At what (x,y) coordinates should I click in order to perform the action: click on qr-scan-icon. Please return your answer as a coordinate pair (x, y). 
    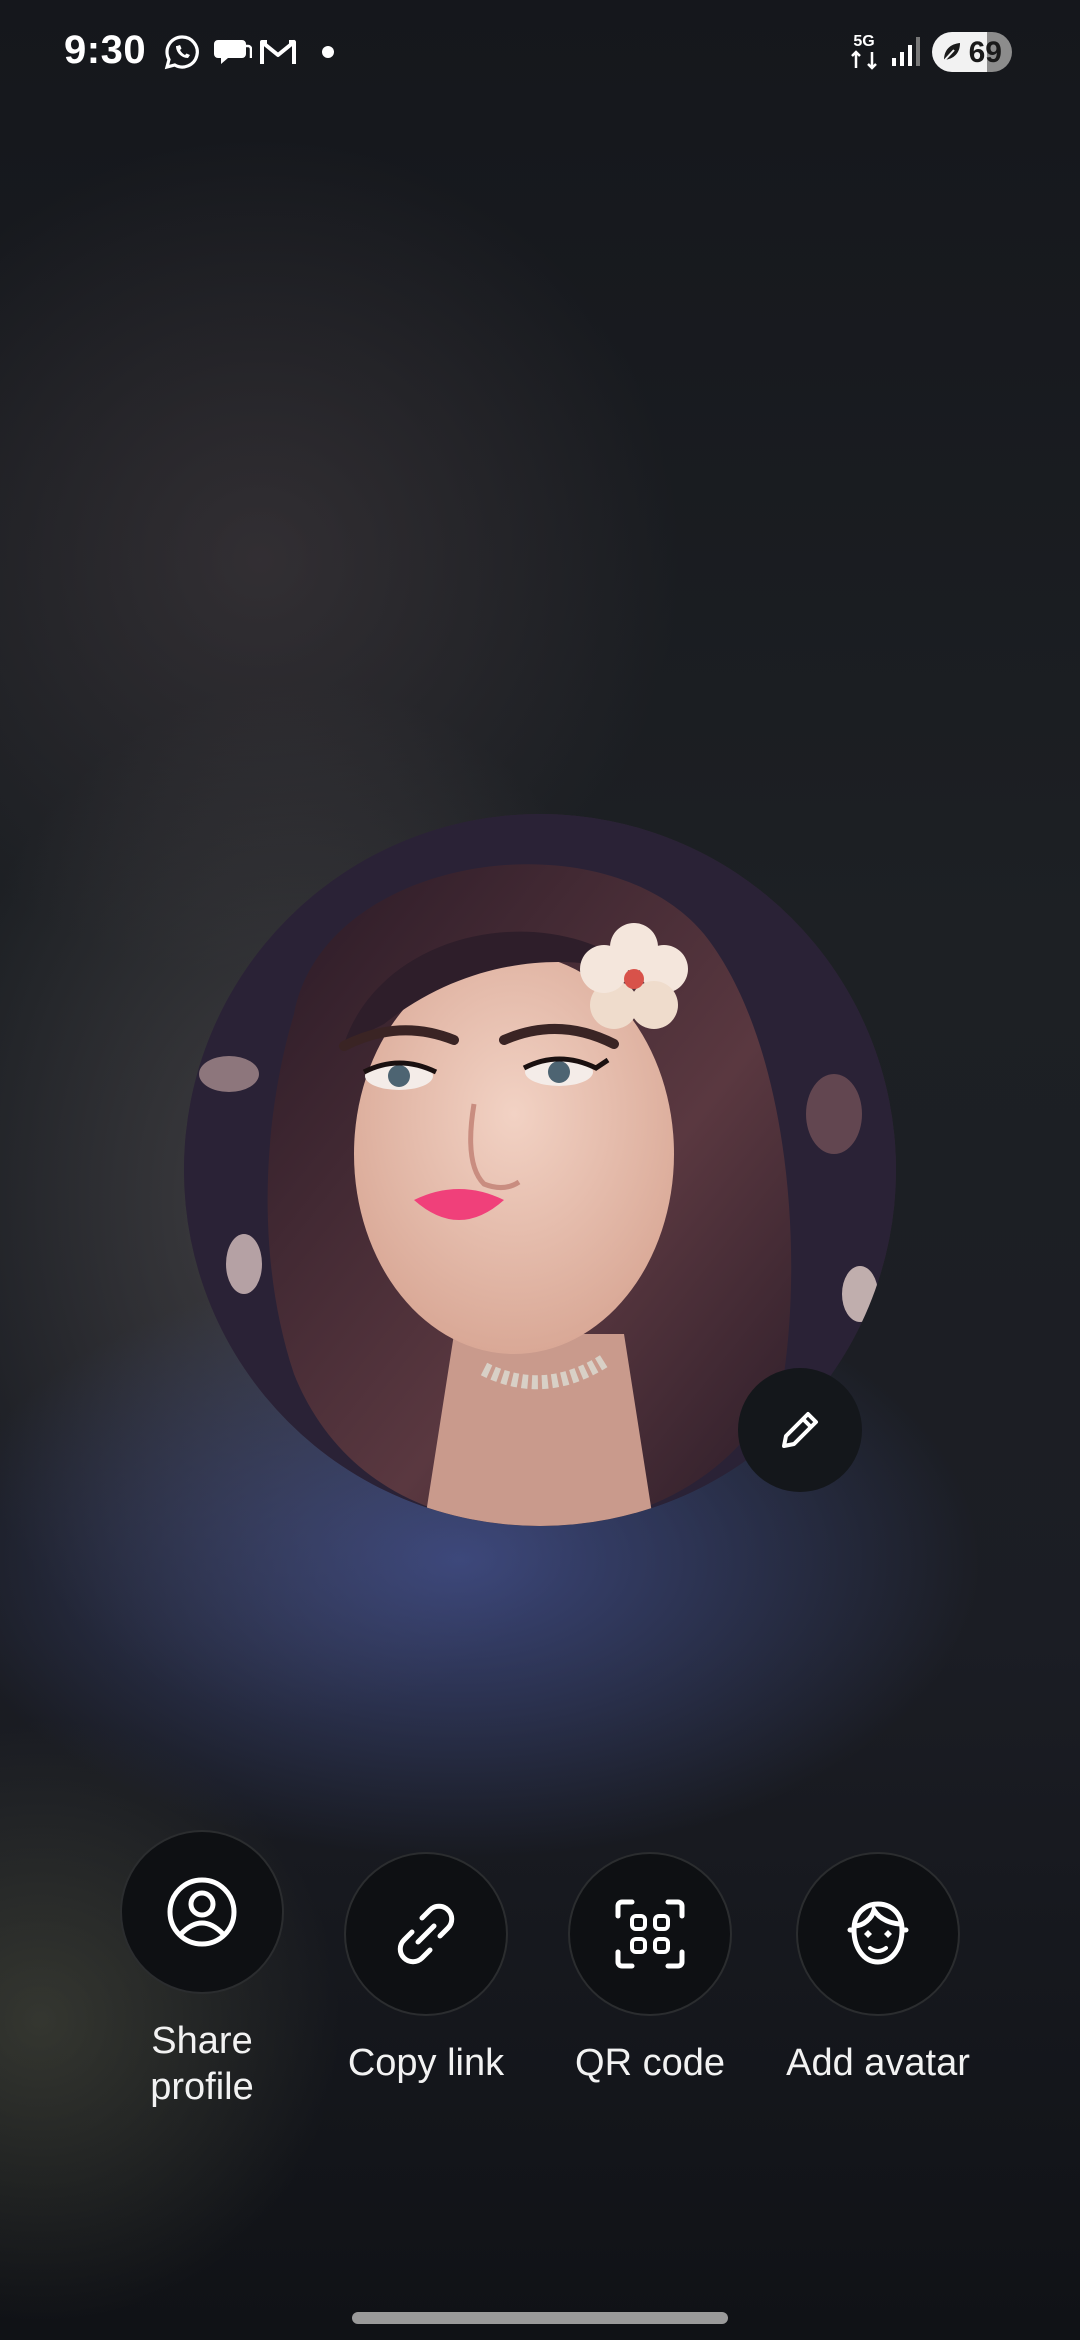
    Looking at the image, I should click on (650, 1934).